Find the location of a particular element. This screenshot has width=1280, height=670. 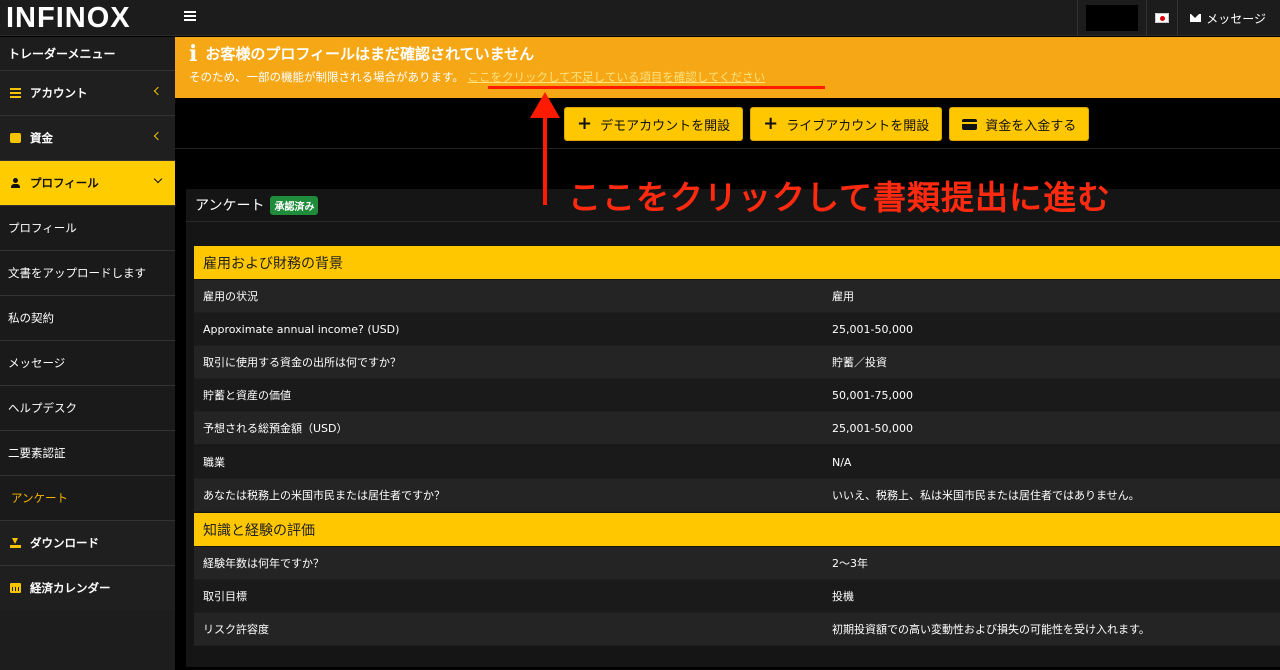

sidebar-item-label: 経済カレンダー is located at coordinates (70, 588).